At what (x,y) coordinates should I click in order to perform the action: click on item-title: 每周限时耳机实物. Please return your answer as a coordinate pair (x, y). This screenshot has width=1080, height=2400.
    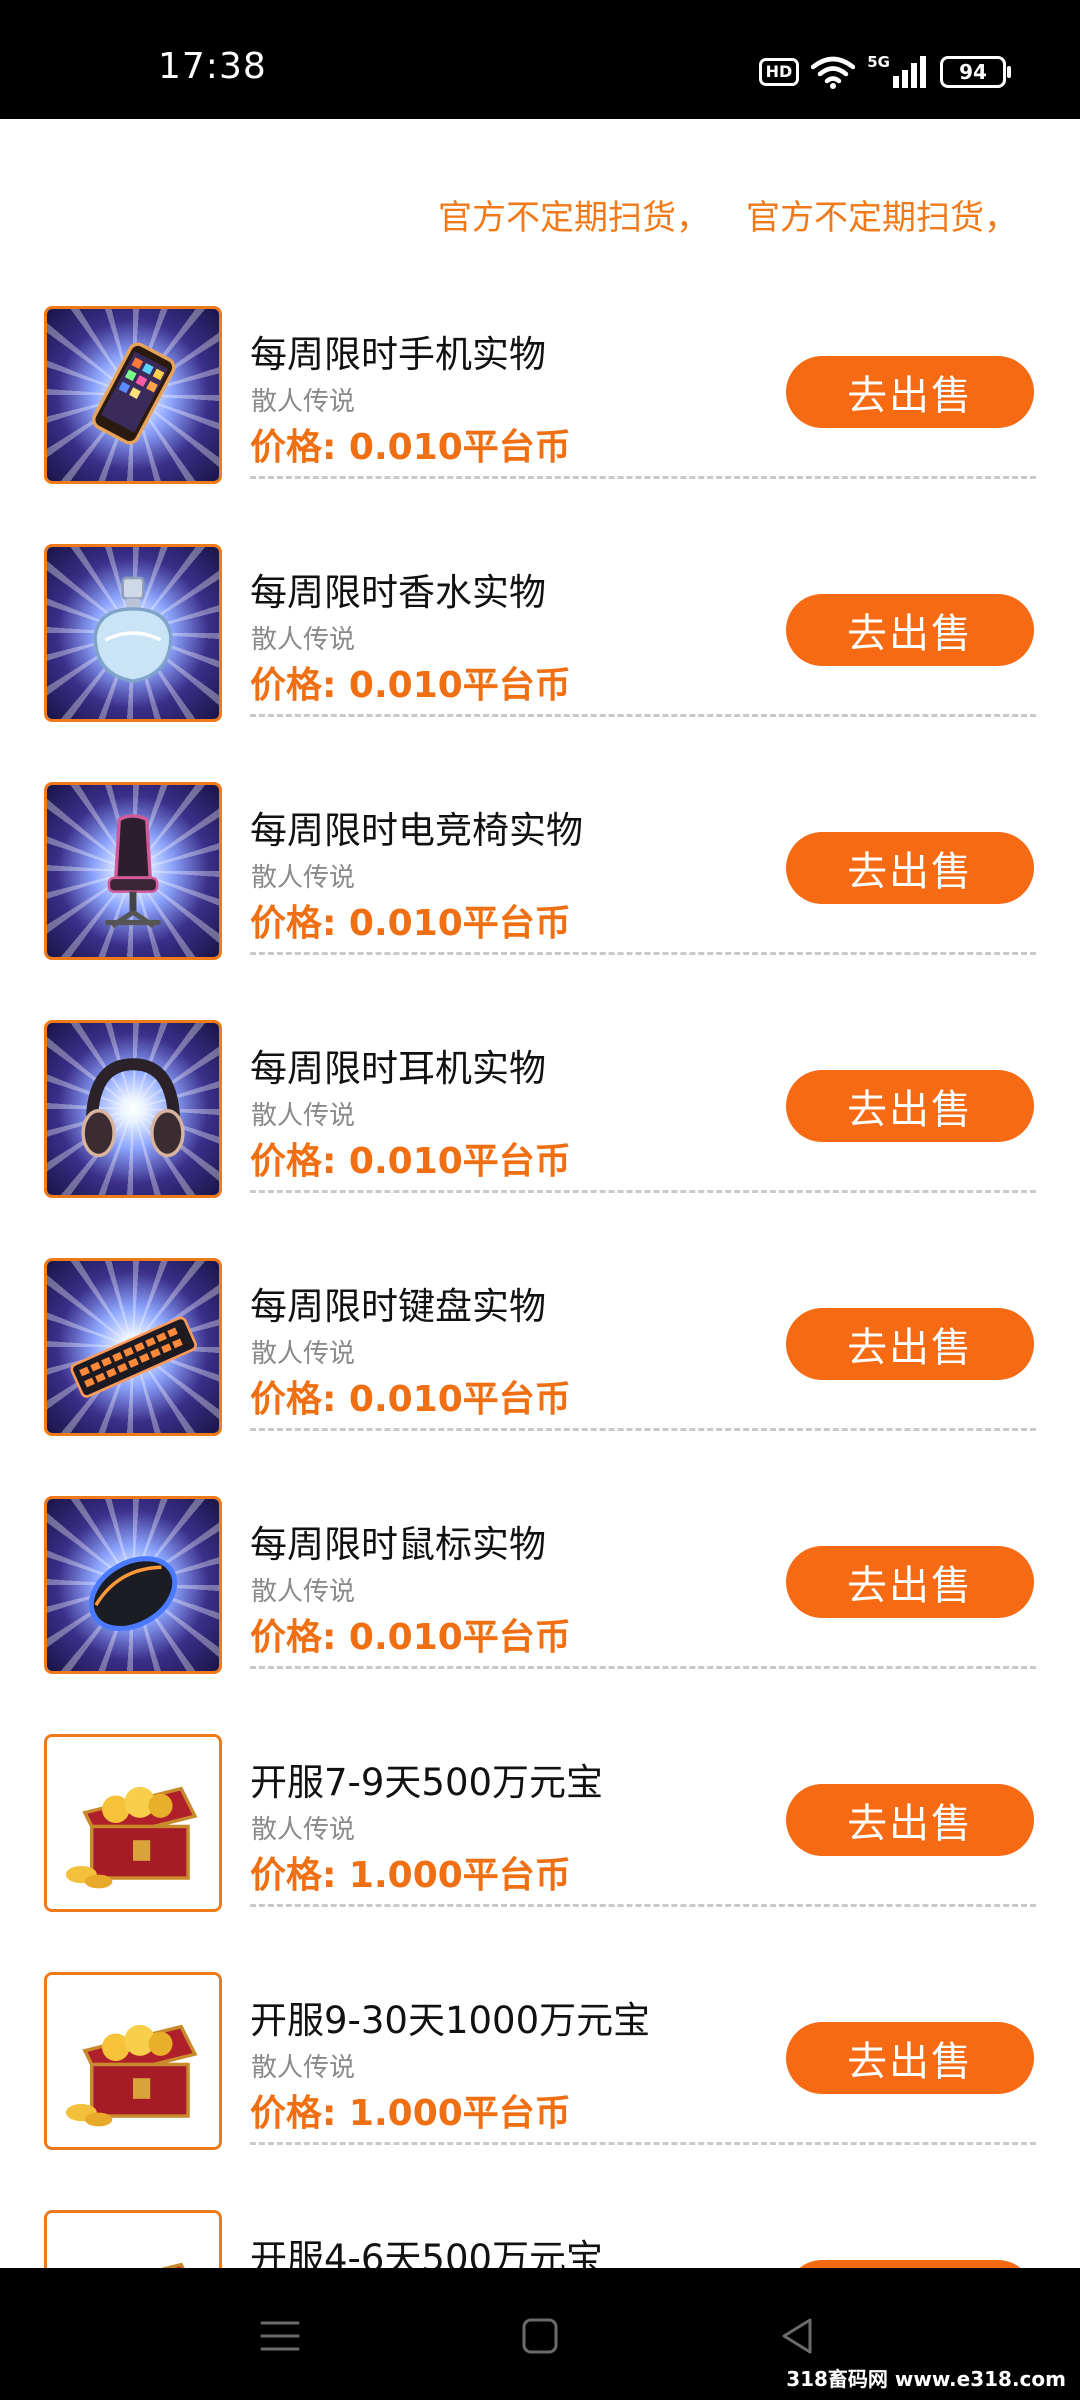
    Looking at the image, I should click on (398, 1068).